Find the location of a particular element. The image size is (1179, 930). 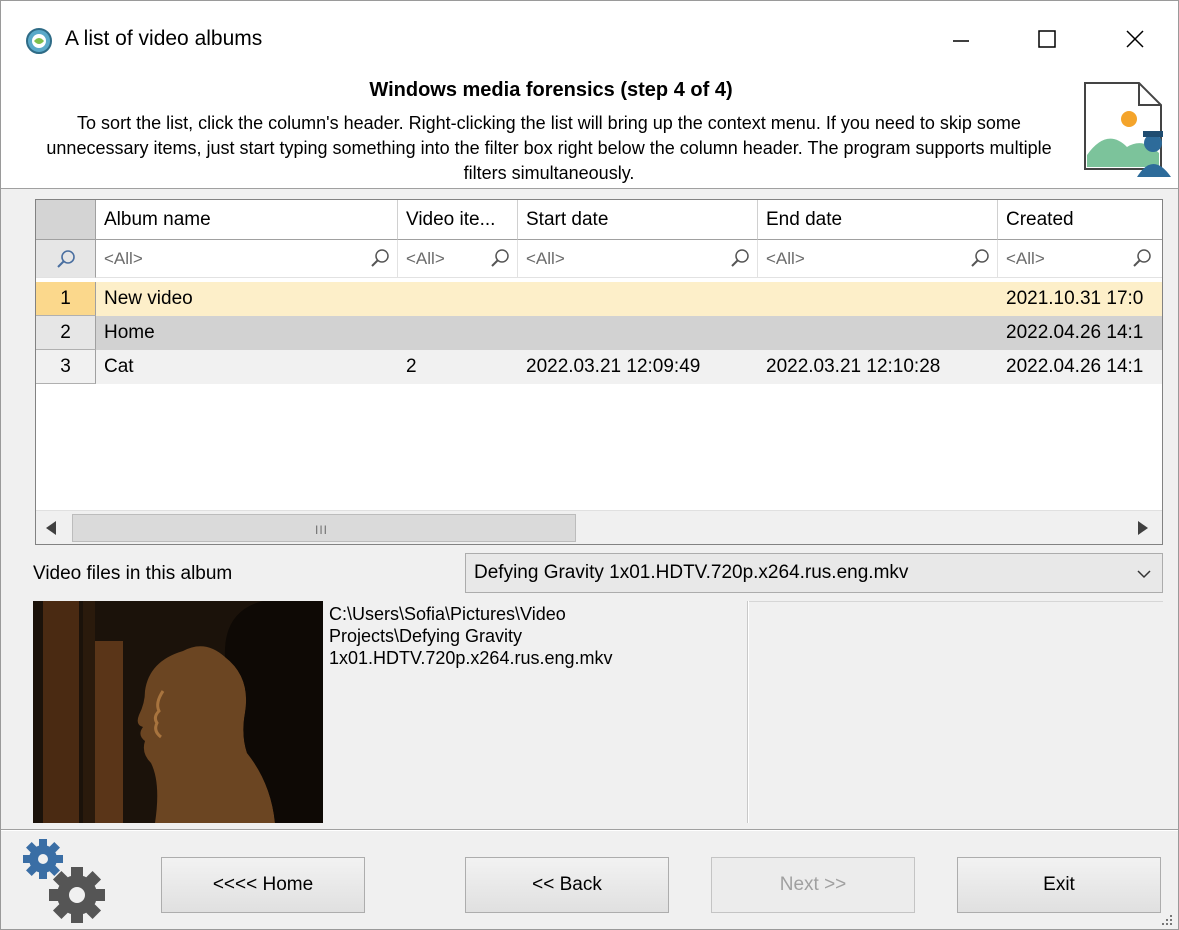

maximize-icon is located at coordinates (1047, 39).